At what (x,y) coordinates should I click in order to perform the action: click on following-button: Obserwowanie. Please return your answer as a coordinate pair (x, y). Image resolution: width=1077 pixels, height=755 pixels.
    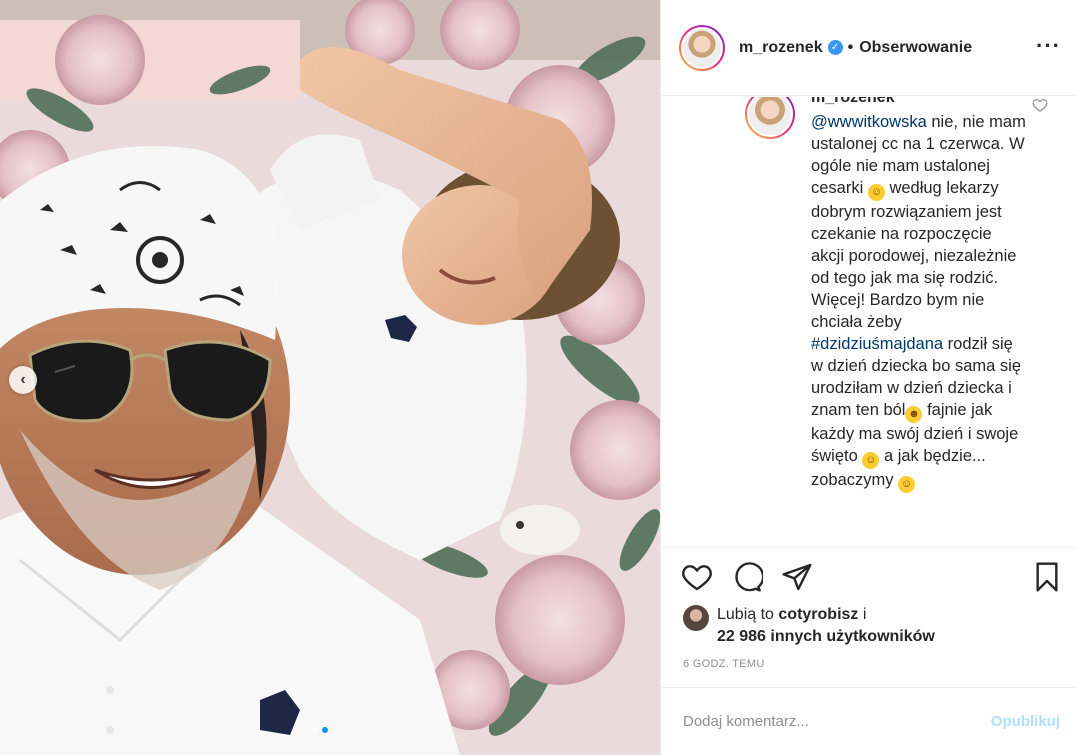
    Looking at the image, I should click on (915, 48).